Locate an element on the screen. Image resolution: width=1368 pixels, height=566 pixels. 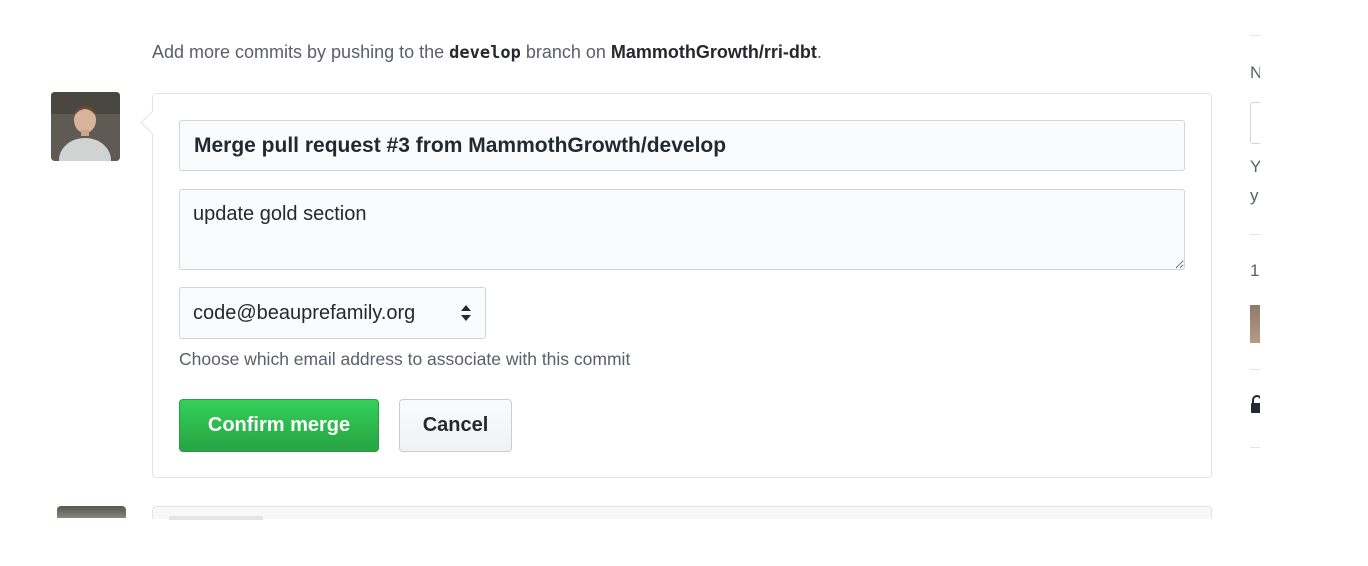
up-down-caret-icon is located at coordinates (466, 313).